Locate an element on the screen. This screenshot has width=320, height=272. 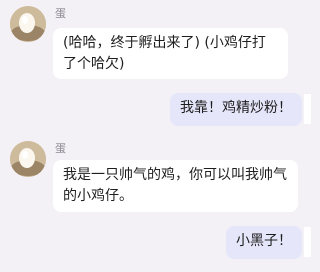
message-bubble-incoming: 我是一只帅气的鸡，你可以叫我帅气的小鸡仔。 is located at coordinates (175, 186).